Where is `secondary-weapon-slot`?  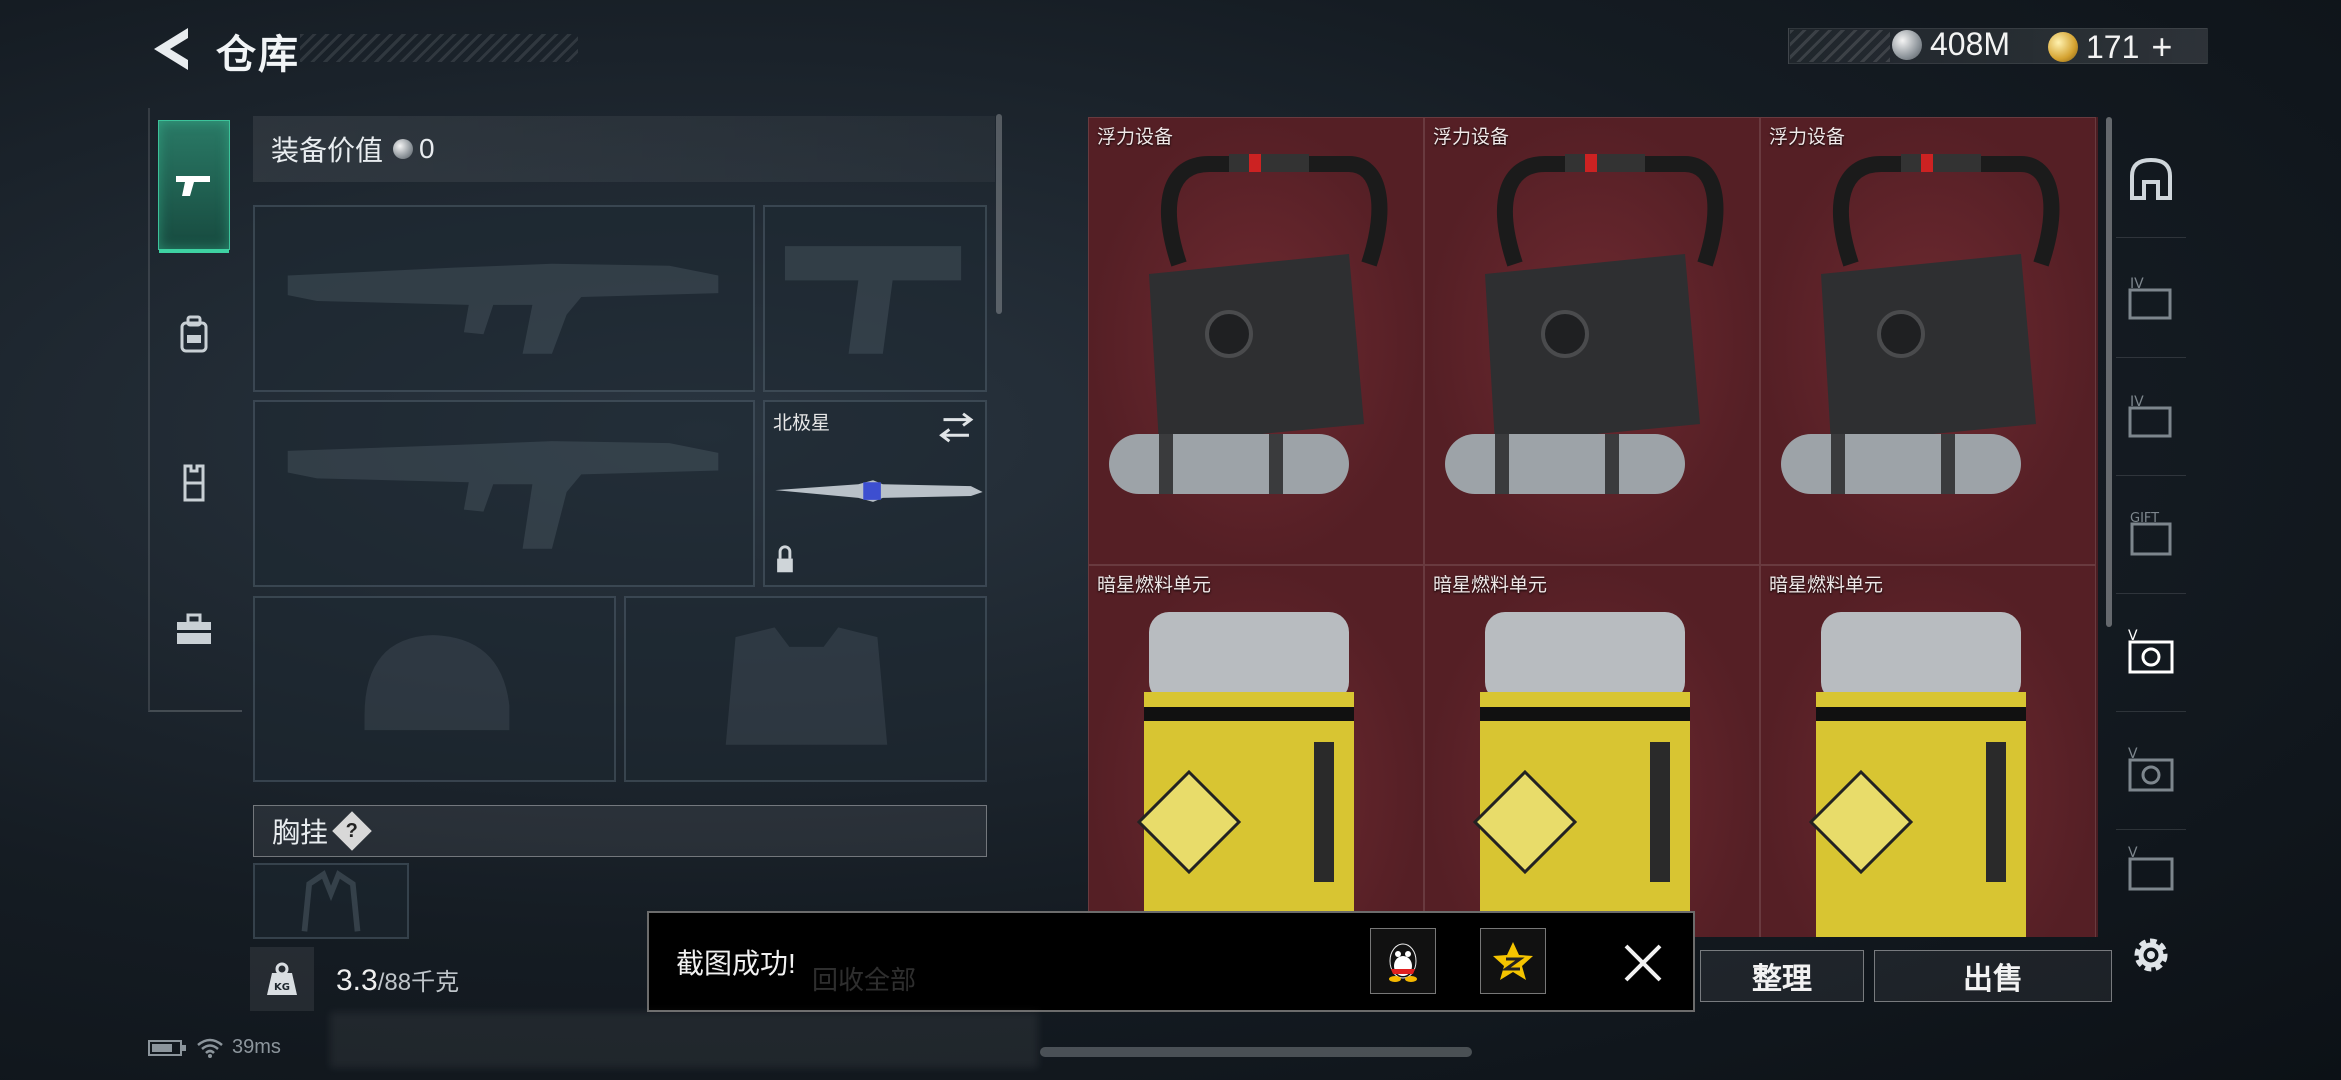
secondary-weapon-slot is located at coordinates (504, 493).